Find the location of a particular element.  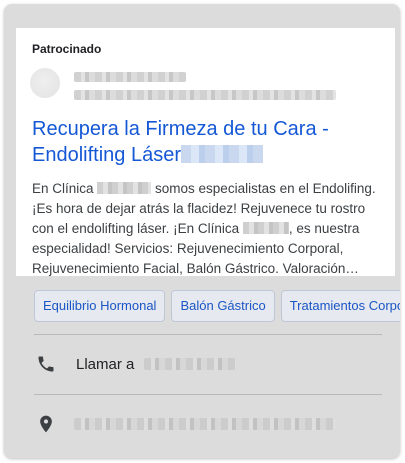

advertiser-name-redacted is located at coordinates (130, 77).